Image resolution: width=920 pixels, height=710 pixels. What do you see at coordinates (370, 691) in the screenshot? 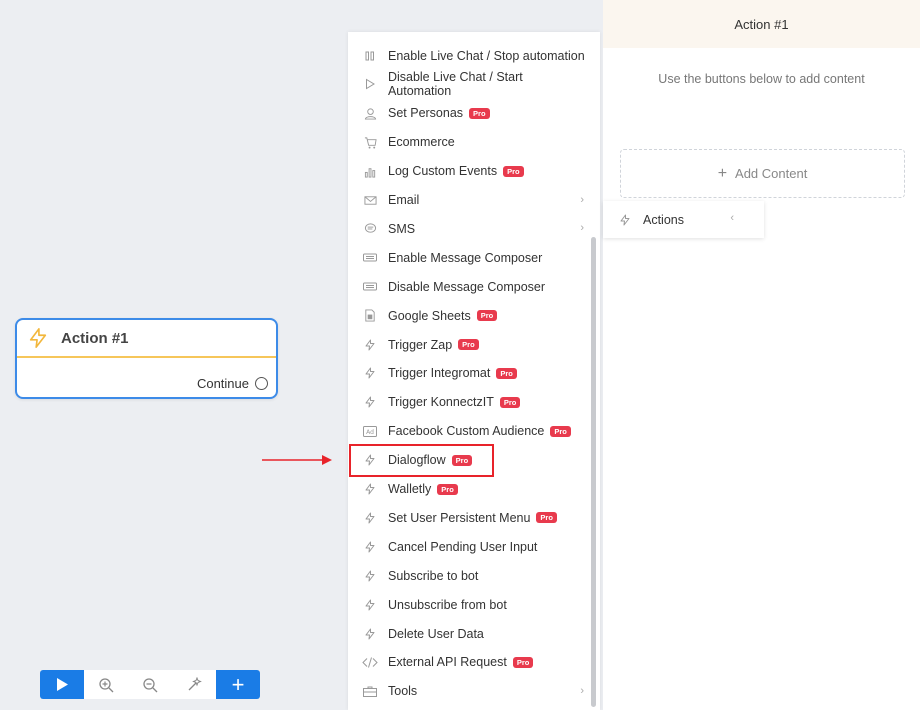
I see `toolbox-icon` at bounding box center [370, 691].